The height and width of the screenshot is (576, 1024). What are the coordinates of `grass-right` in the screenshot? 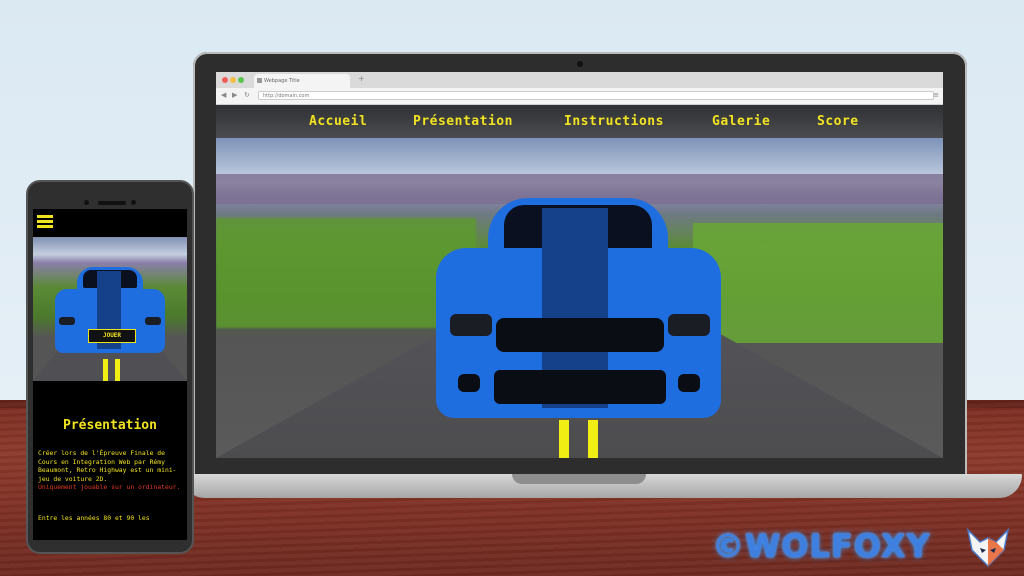 It's located at (818, 283).